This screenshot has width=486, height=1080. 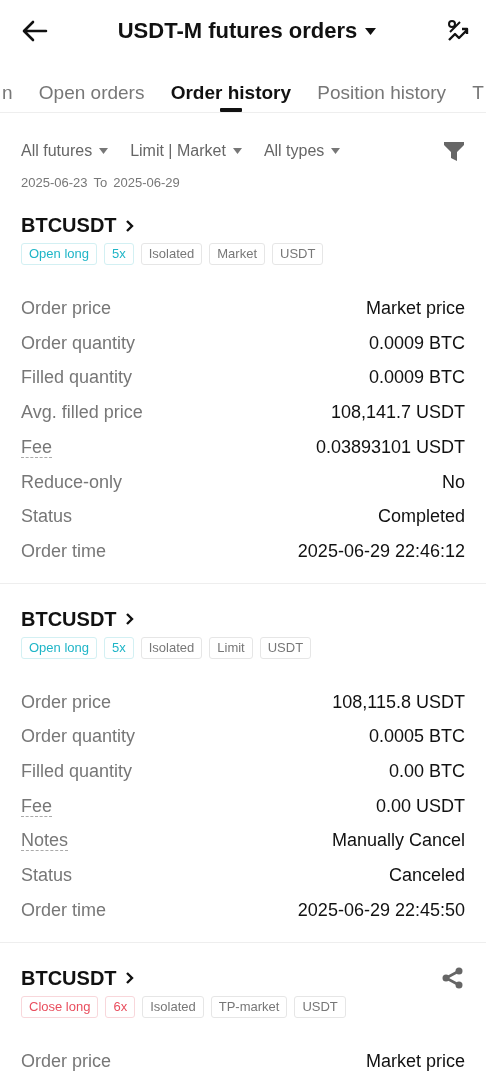 I want to click on tag: 6x, so click(x=120, y=1006).